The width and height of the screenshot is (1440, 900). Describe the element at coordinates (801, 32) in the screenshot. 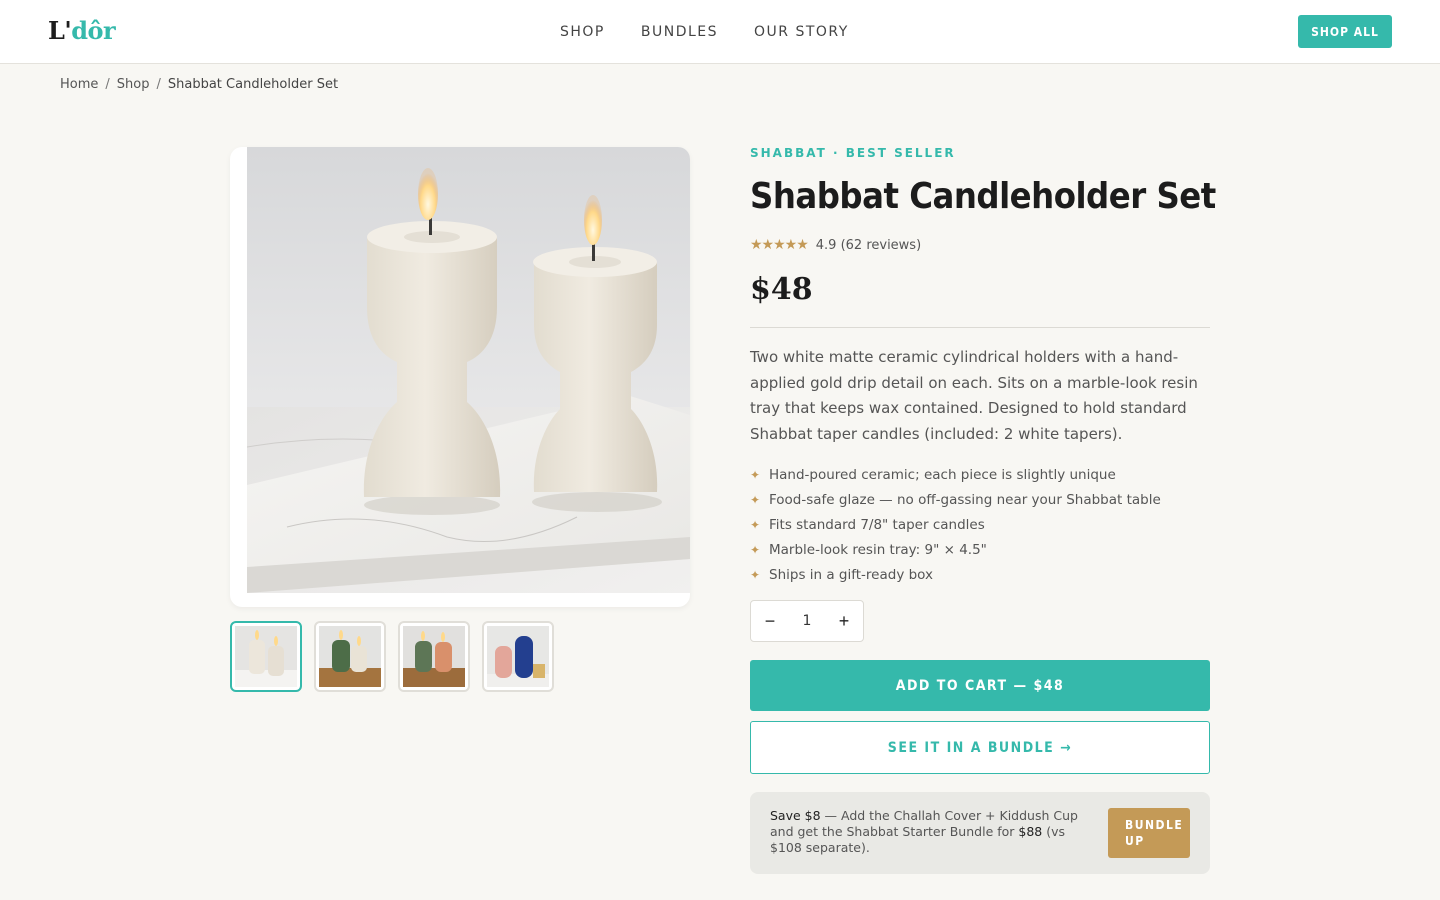

I see `nav-our-story: OUR STORY` at that location.